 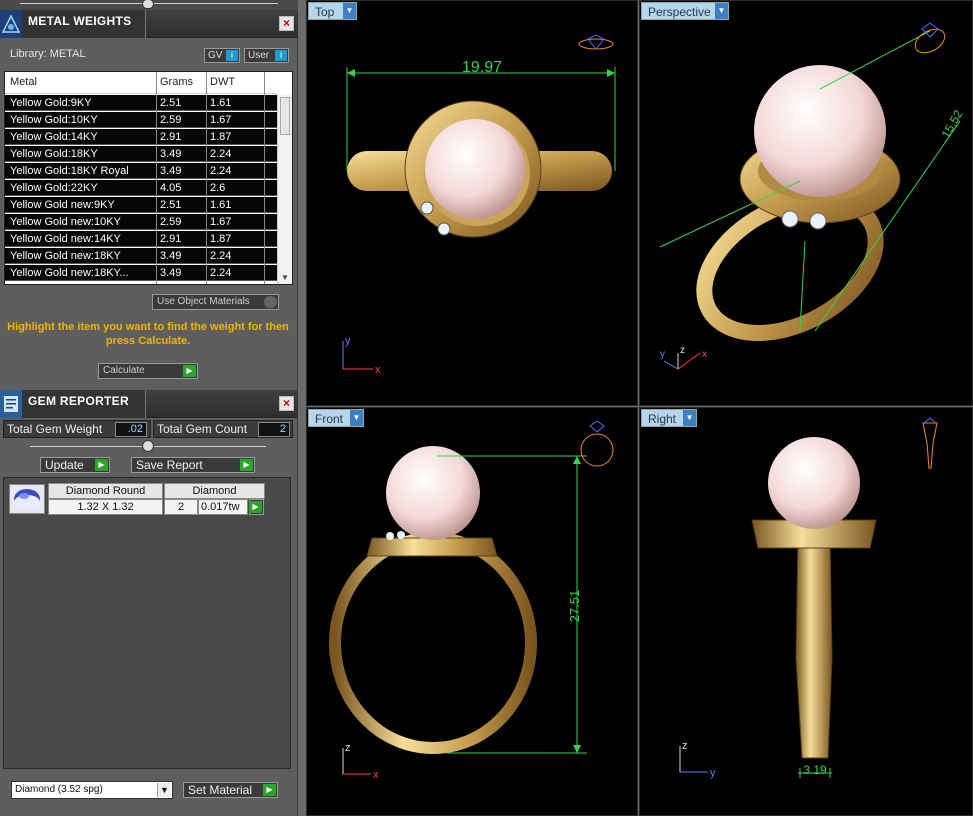 What do you see at coordinates (348, 341) in the screenshot?
I see `top-axis-y: y` at bounding box center [348, 341].